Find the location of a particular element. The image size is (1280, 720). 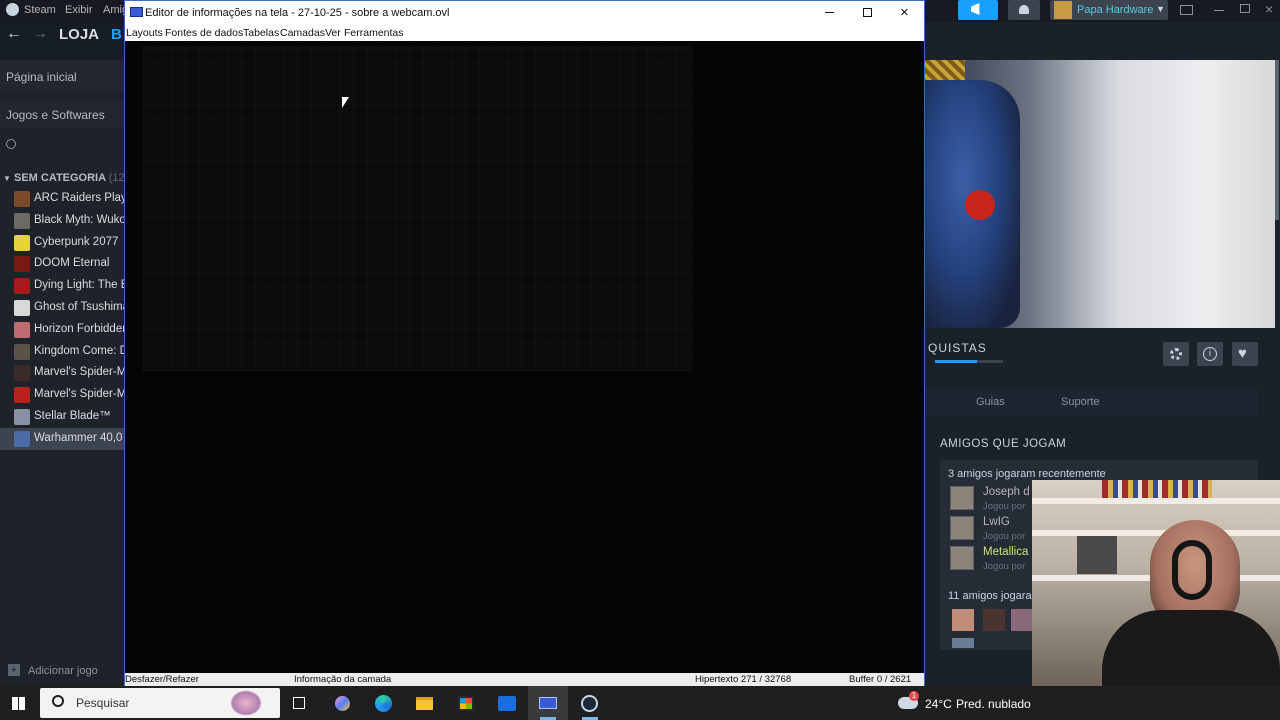

taskbar-search: Pesquisar is located at coordinates (160, 703).